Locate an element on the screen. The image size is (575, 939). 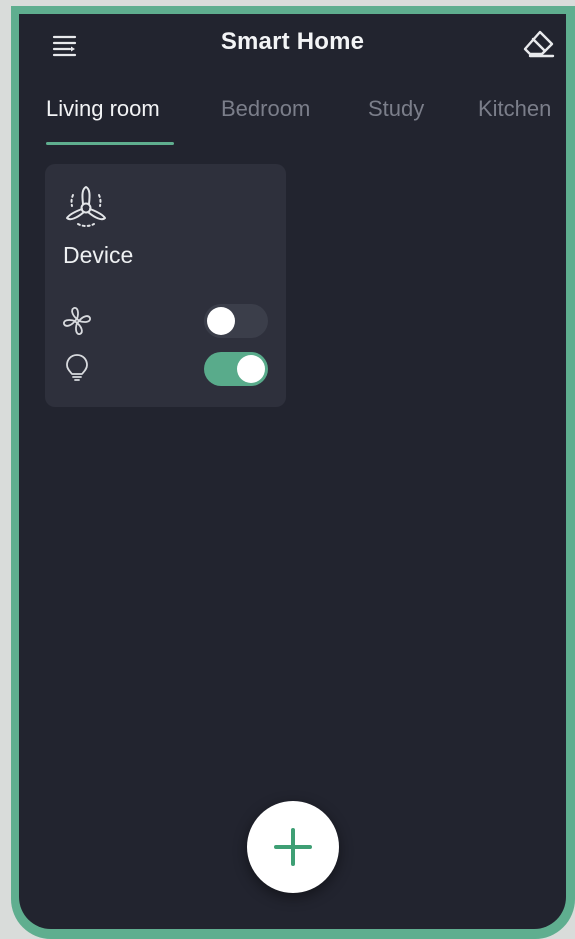
plus-icon is located at coordinates (293, 847).